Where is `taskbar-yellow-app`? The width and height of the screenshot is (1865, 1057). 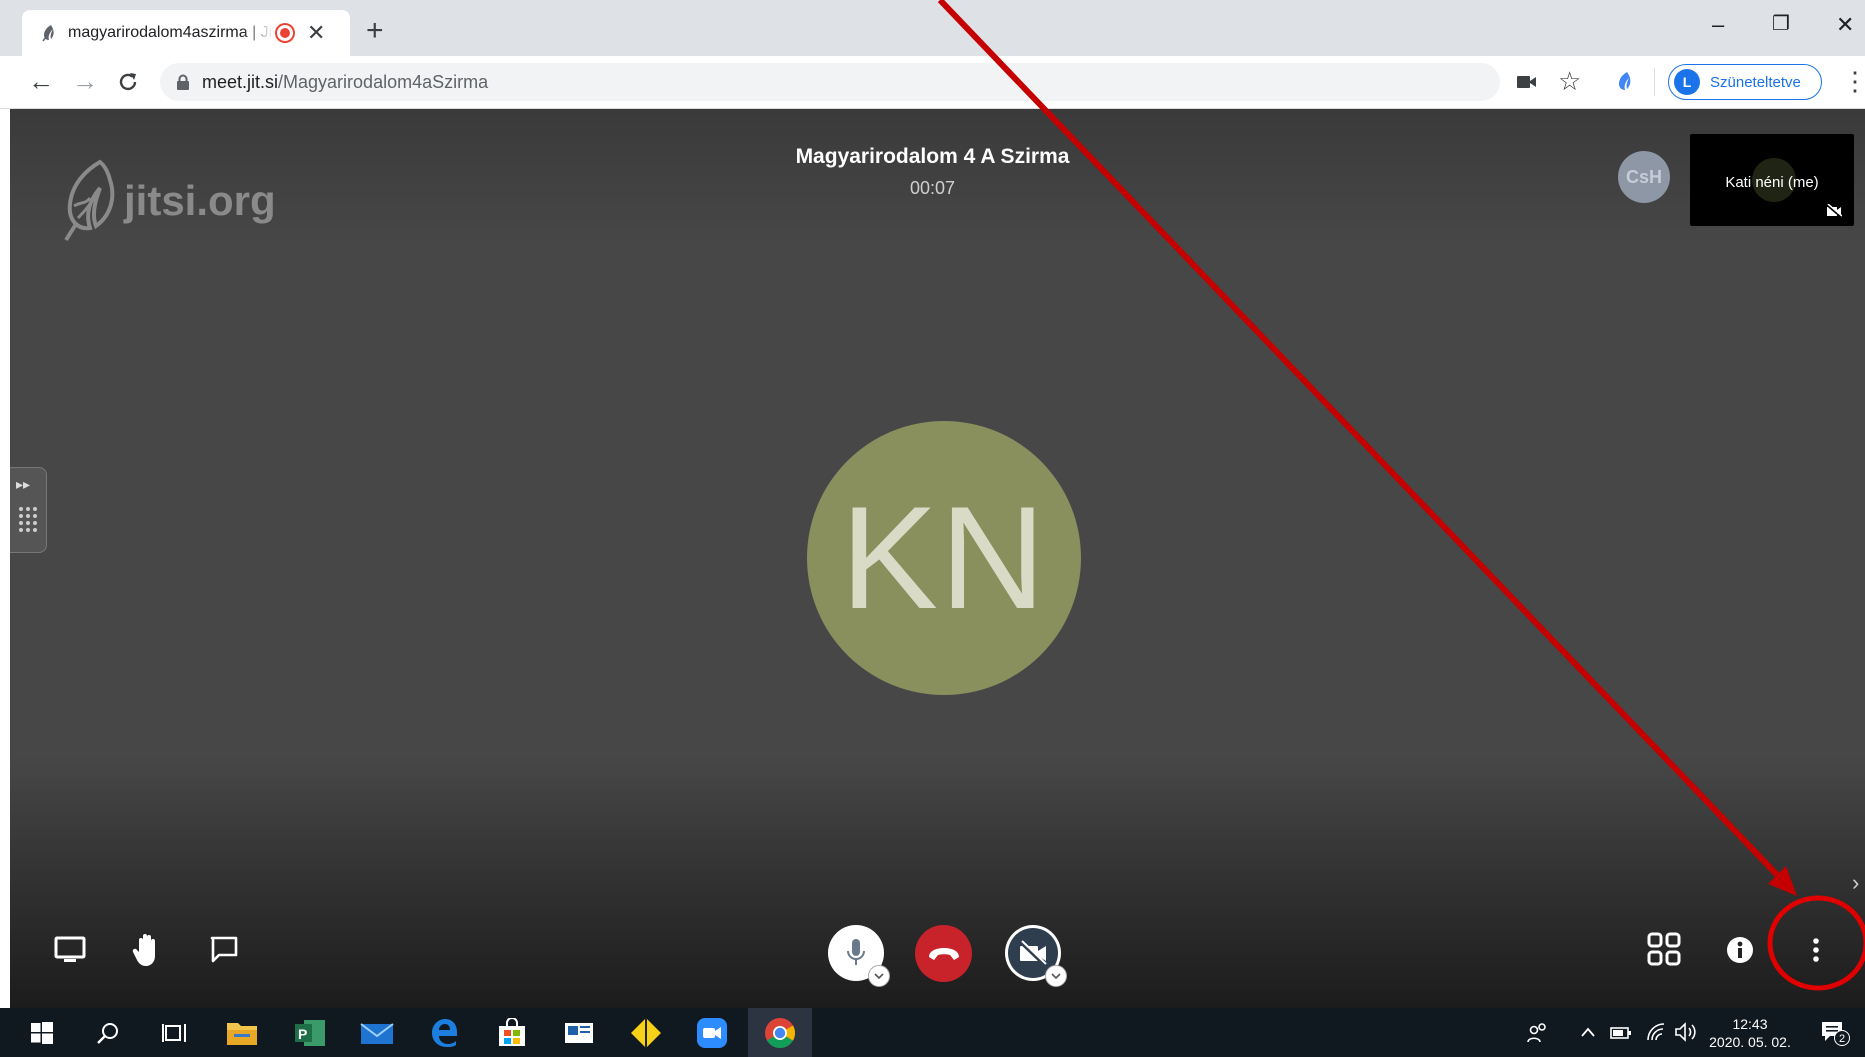 taskbar-yellow-app is located at coordinates (646, 1032).